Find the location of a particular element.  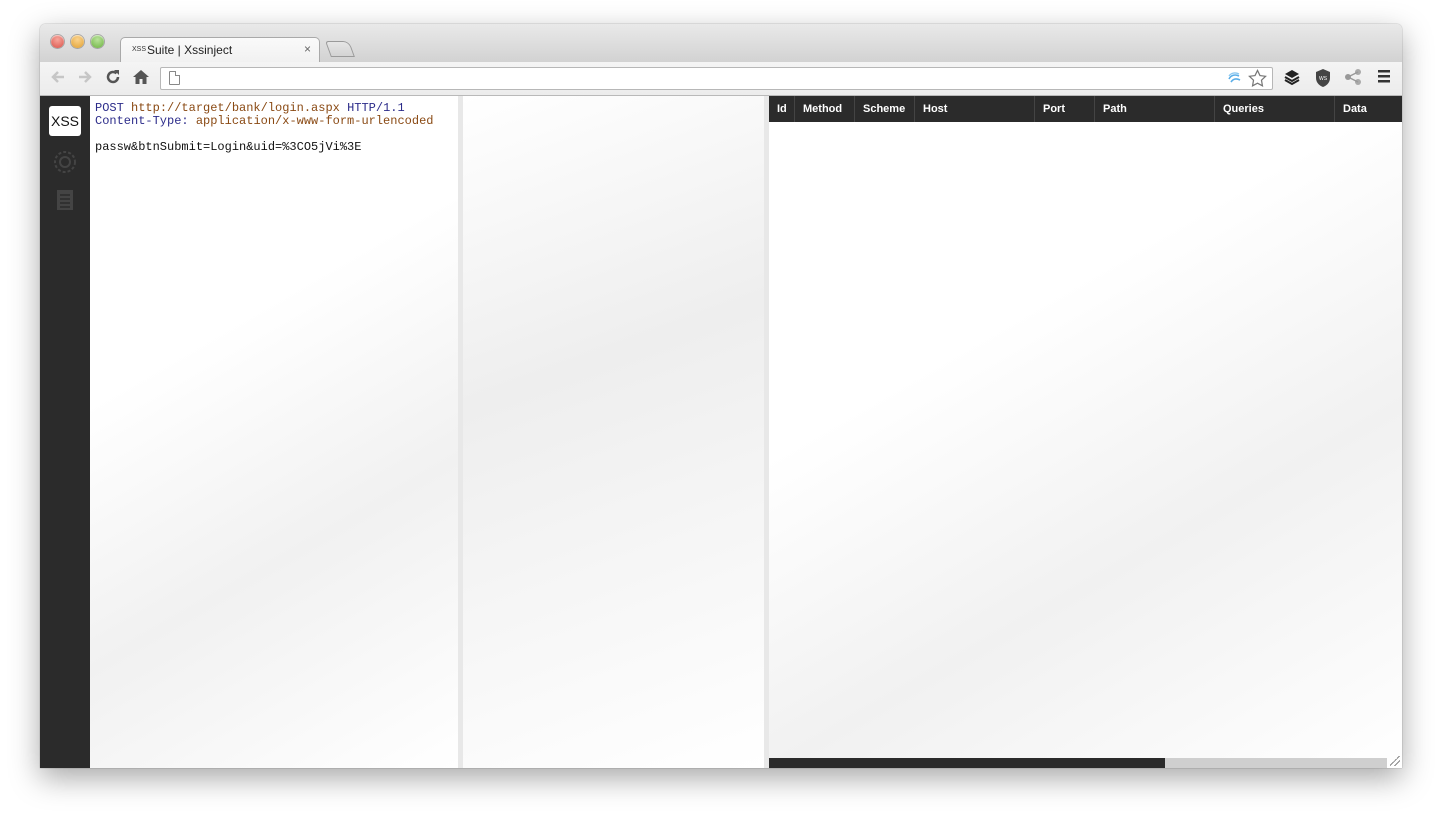

browser-toolbar: WS is located at coordinates (721, 79).